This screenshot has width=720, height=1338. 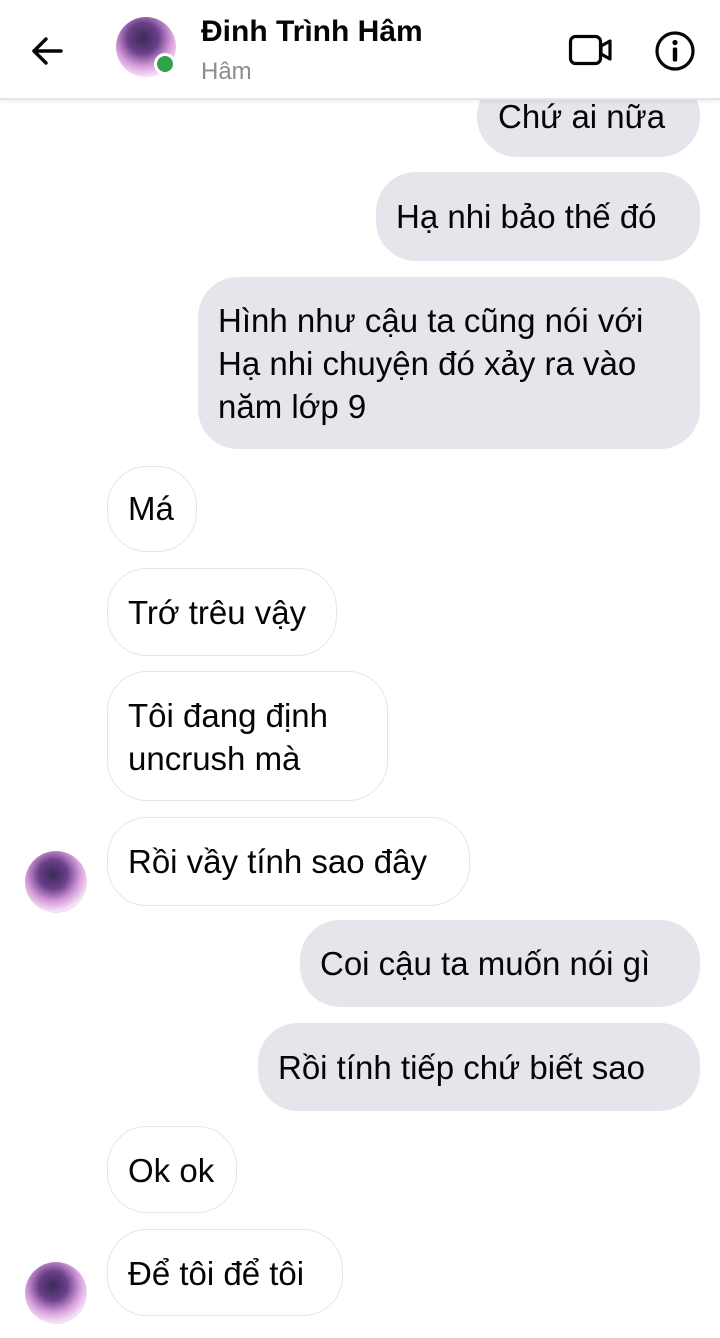 I want to click on back-button, so click(x=47, y=51).